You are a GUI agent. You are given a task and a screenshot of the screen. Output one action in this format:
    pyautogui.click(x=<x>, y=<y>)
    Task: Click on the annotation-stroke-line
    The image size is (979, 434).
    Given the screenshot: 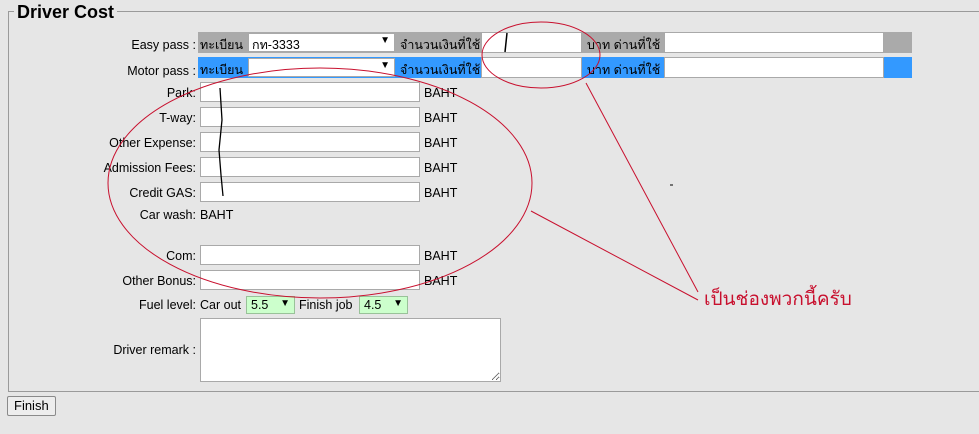 What is the action you would take?
    pyautogui.click(x=221, y=142)
    